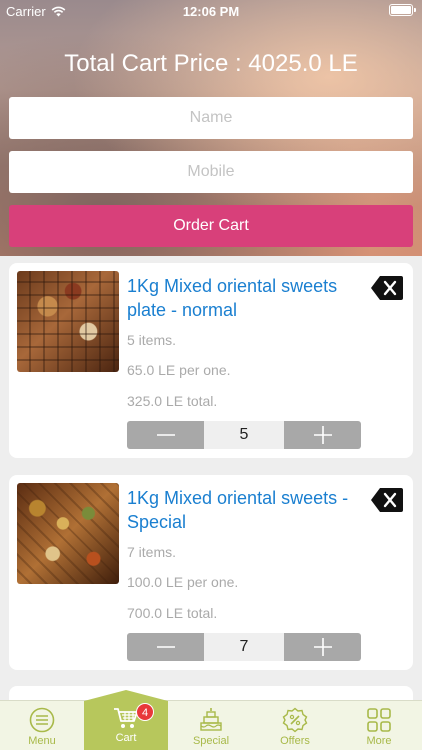  What do you see at coordinates (172, 401) in the screenshot?
I see `line-total: 325.0 LE total.` at bounding box center [172, 401].